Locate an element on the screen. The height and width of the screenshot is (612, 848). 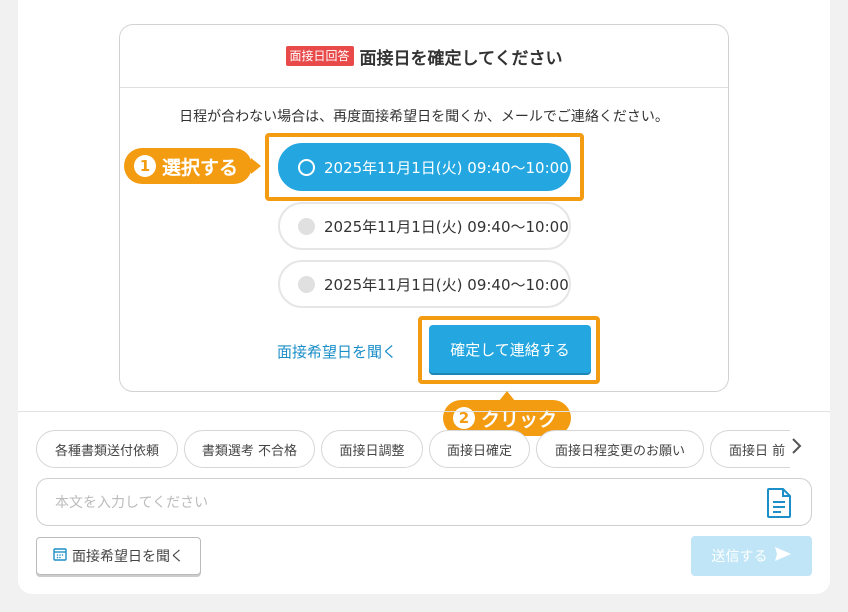
ask-preferred-date-button: 面接希望日を聞く is located at coordinates (118, 556).